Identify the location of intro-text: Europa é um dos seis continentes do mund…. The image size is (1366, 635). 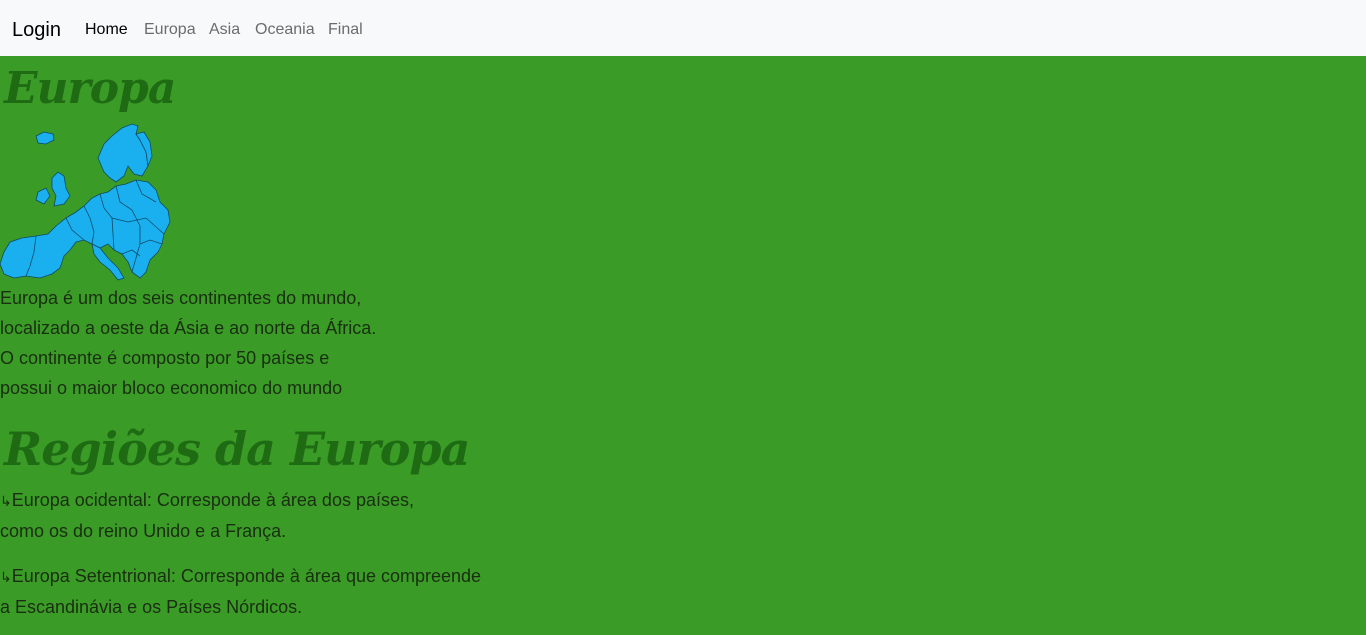
(188, 343).